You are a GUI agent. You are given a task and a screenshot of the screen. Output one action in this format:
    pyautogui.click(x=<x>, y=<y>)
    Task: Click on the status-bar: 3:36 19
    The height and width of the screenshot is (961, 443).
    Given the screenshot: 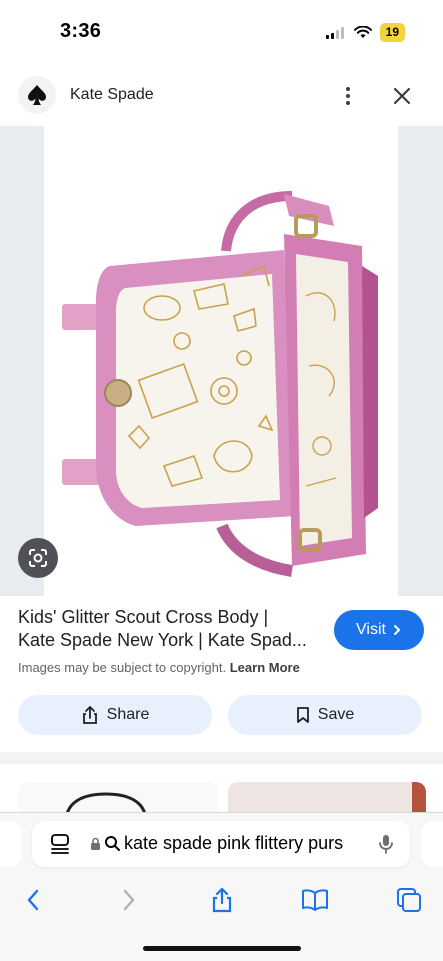 What is the action you would take?
    pyautogui.click(x=221, y=33)
    